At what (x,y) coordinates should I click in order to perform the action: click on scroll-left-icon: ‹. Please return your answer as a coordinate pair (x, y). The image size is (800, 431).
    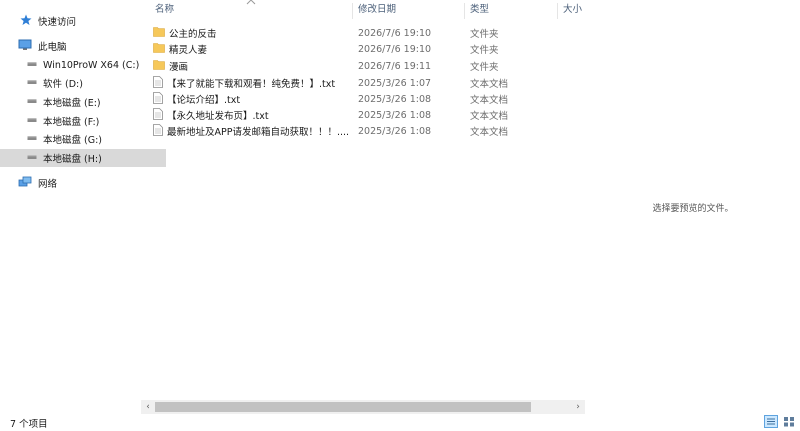
    Looking at the image, I should click on (148, 407).